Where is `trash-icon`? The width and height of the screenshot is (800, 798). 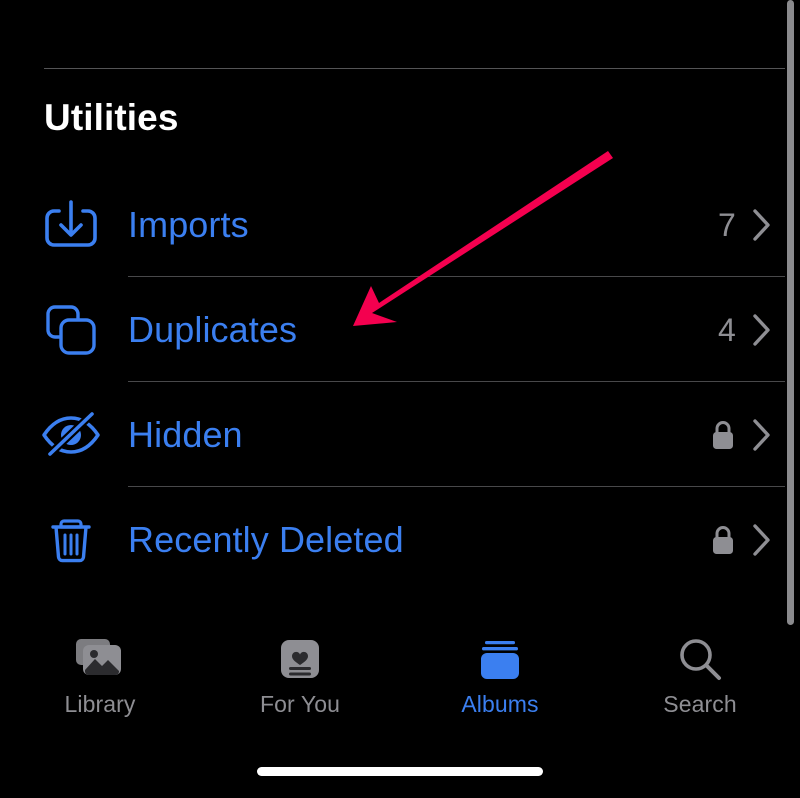
trash-icon is located at coordinates (71, 540).